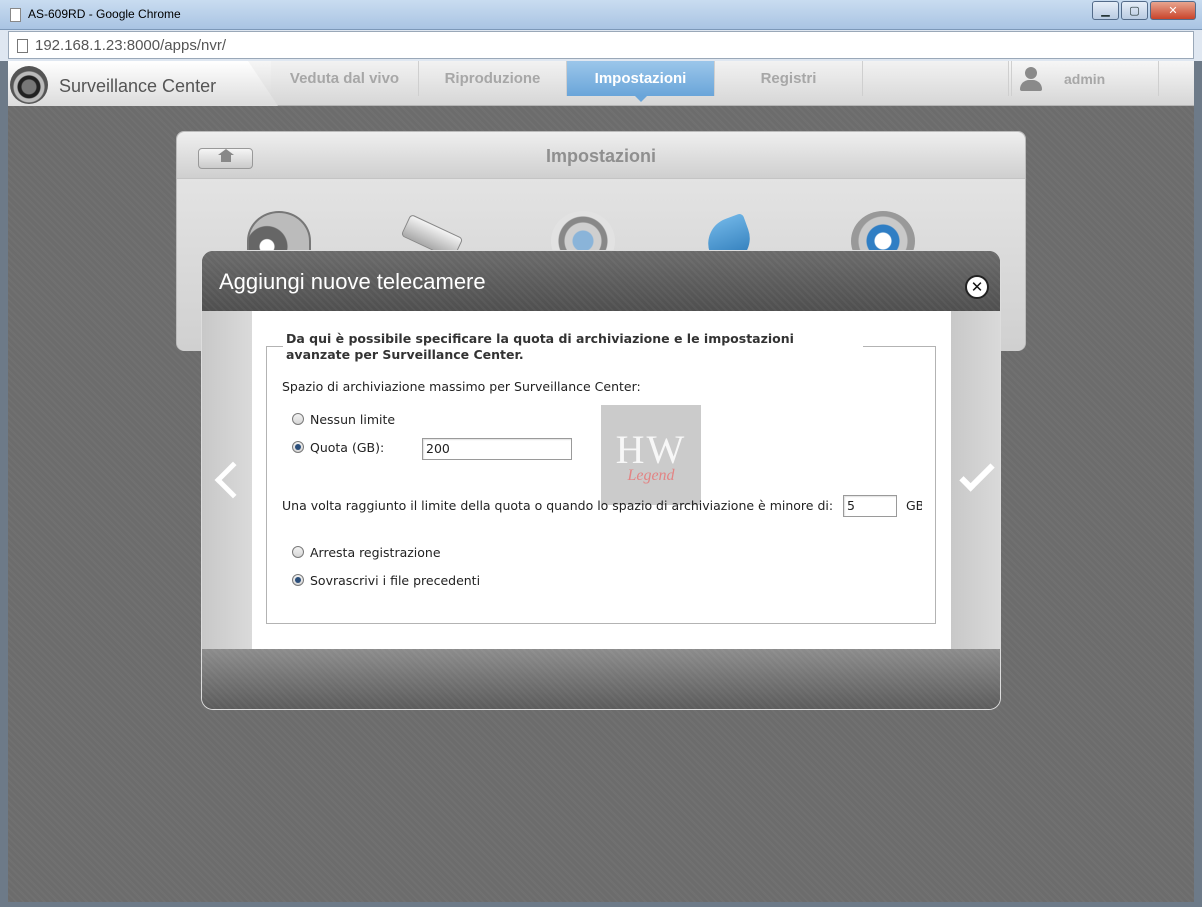 The height and width of the screenshot is (907, 1202). I want to click on previous-step-button, so click(227, 480).